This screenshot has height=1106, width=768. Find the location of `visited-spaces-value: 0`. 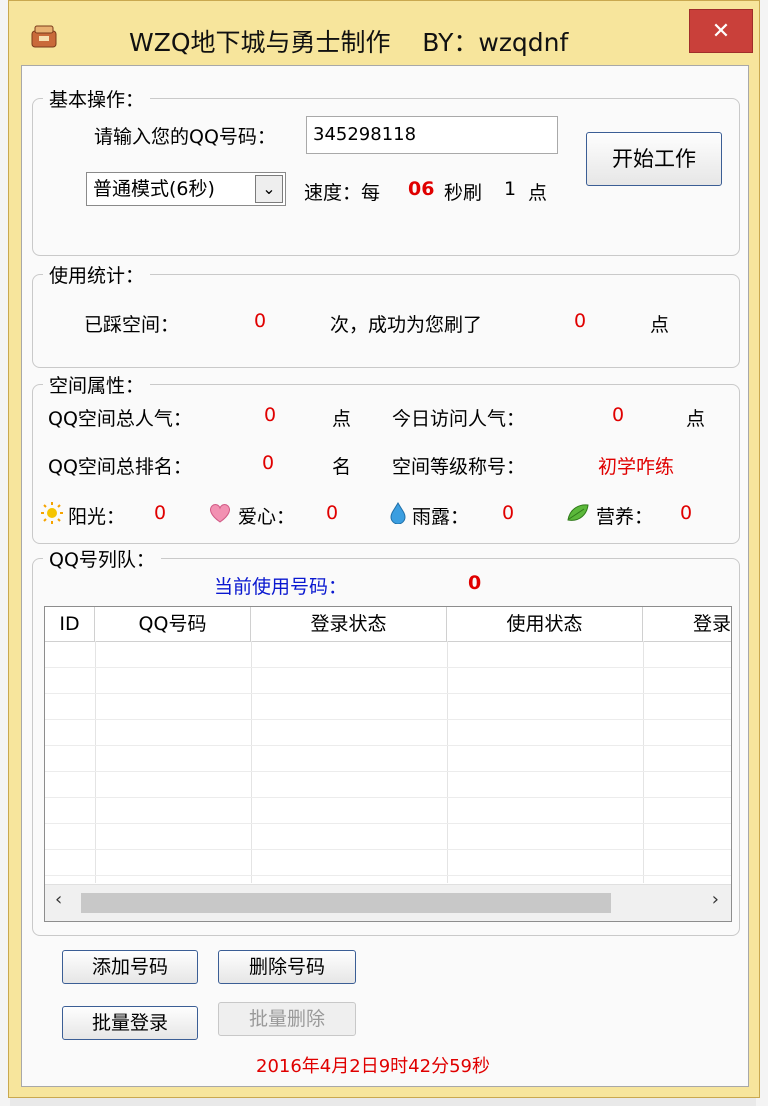

visited-spaces-value: 0 is located at coordinates (260, 321).